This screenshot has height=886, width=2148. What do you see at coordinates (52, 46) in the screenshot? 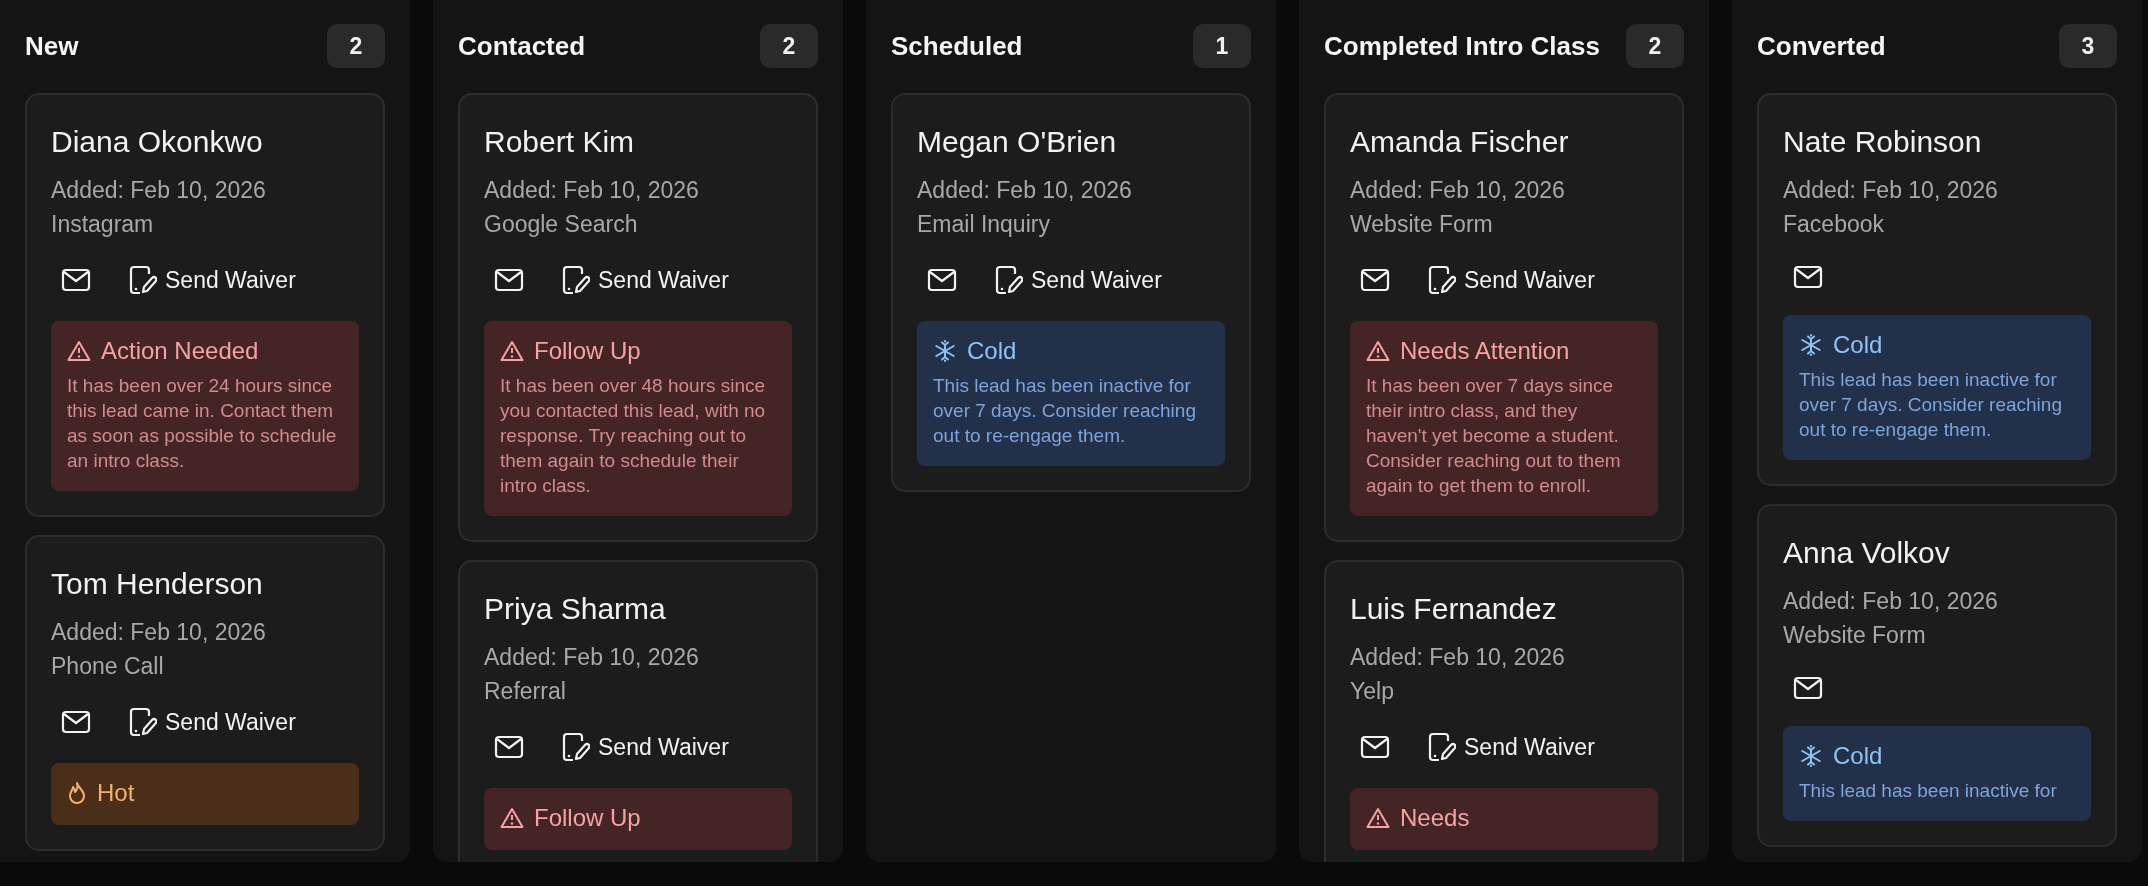
I see `column-title: New` at bounding box center [52, 46].